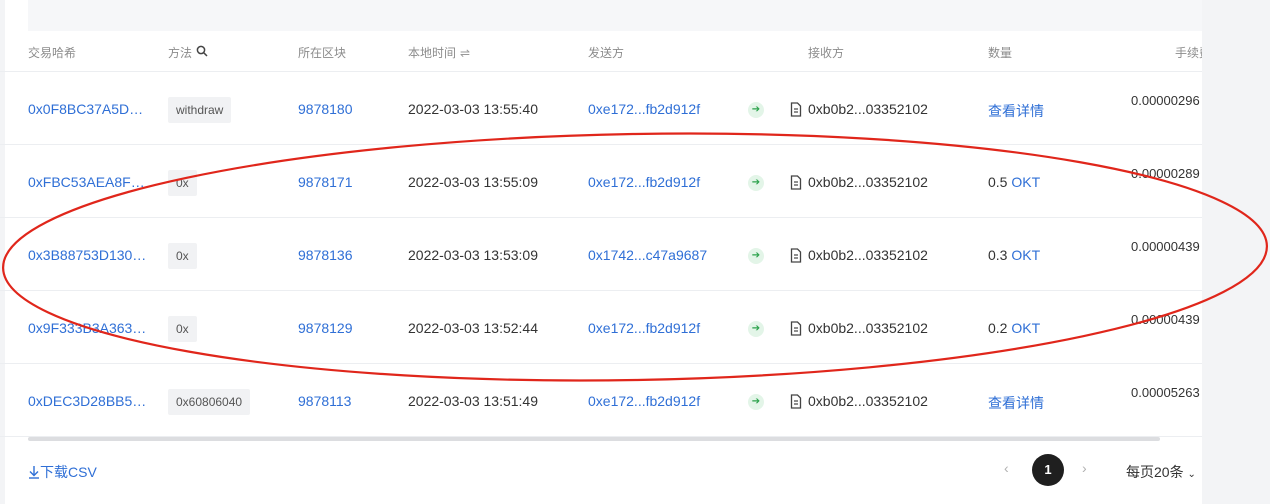 The width and height of the screenshot is (1270, 504). Describe the element at coordinates (209, 402) in the screenshot. I see `method-tag: 0x60806040` at that location.